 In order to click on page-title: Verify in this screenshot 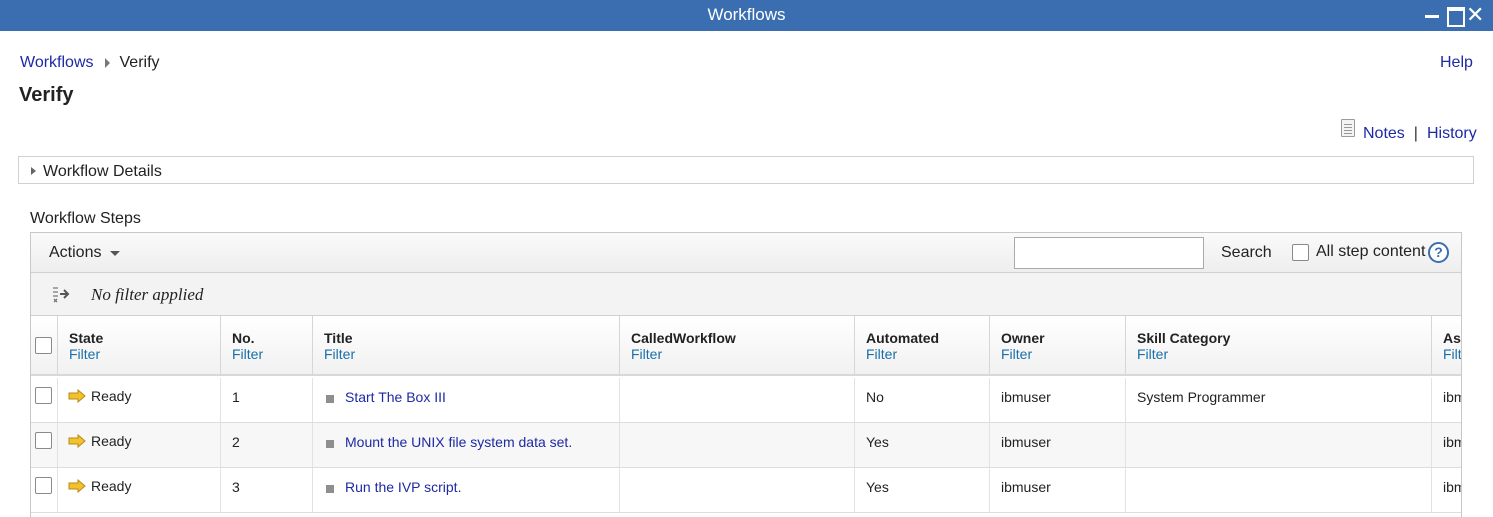, I will do `click(46, 95)`.